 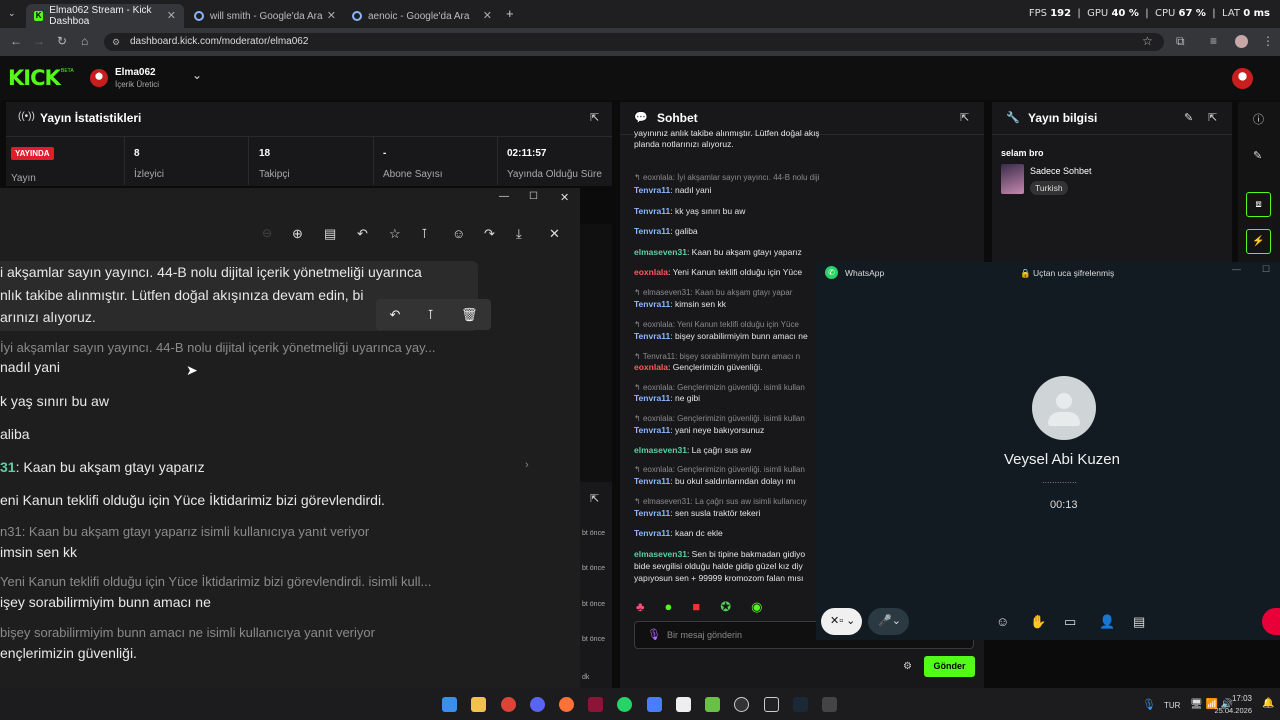 I want to click on crop-icon: ▤, so click(x=330, y=234).